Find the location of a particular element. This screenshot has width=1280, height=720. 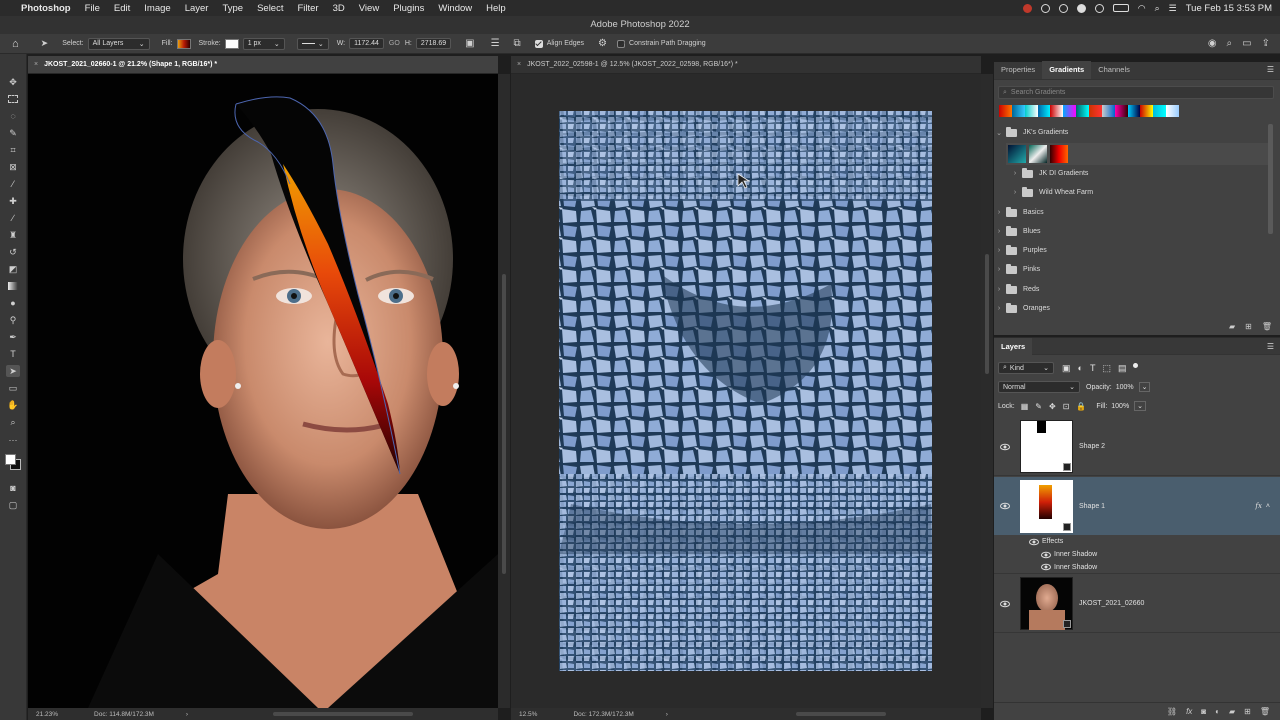

lock-image-icon: ✎ is located at coordinates (1038, 406).